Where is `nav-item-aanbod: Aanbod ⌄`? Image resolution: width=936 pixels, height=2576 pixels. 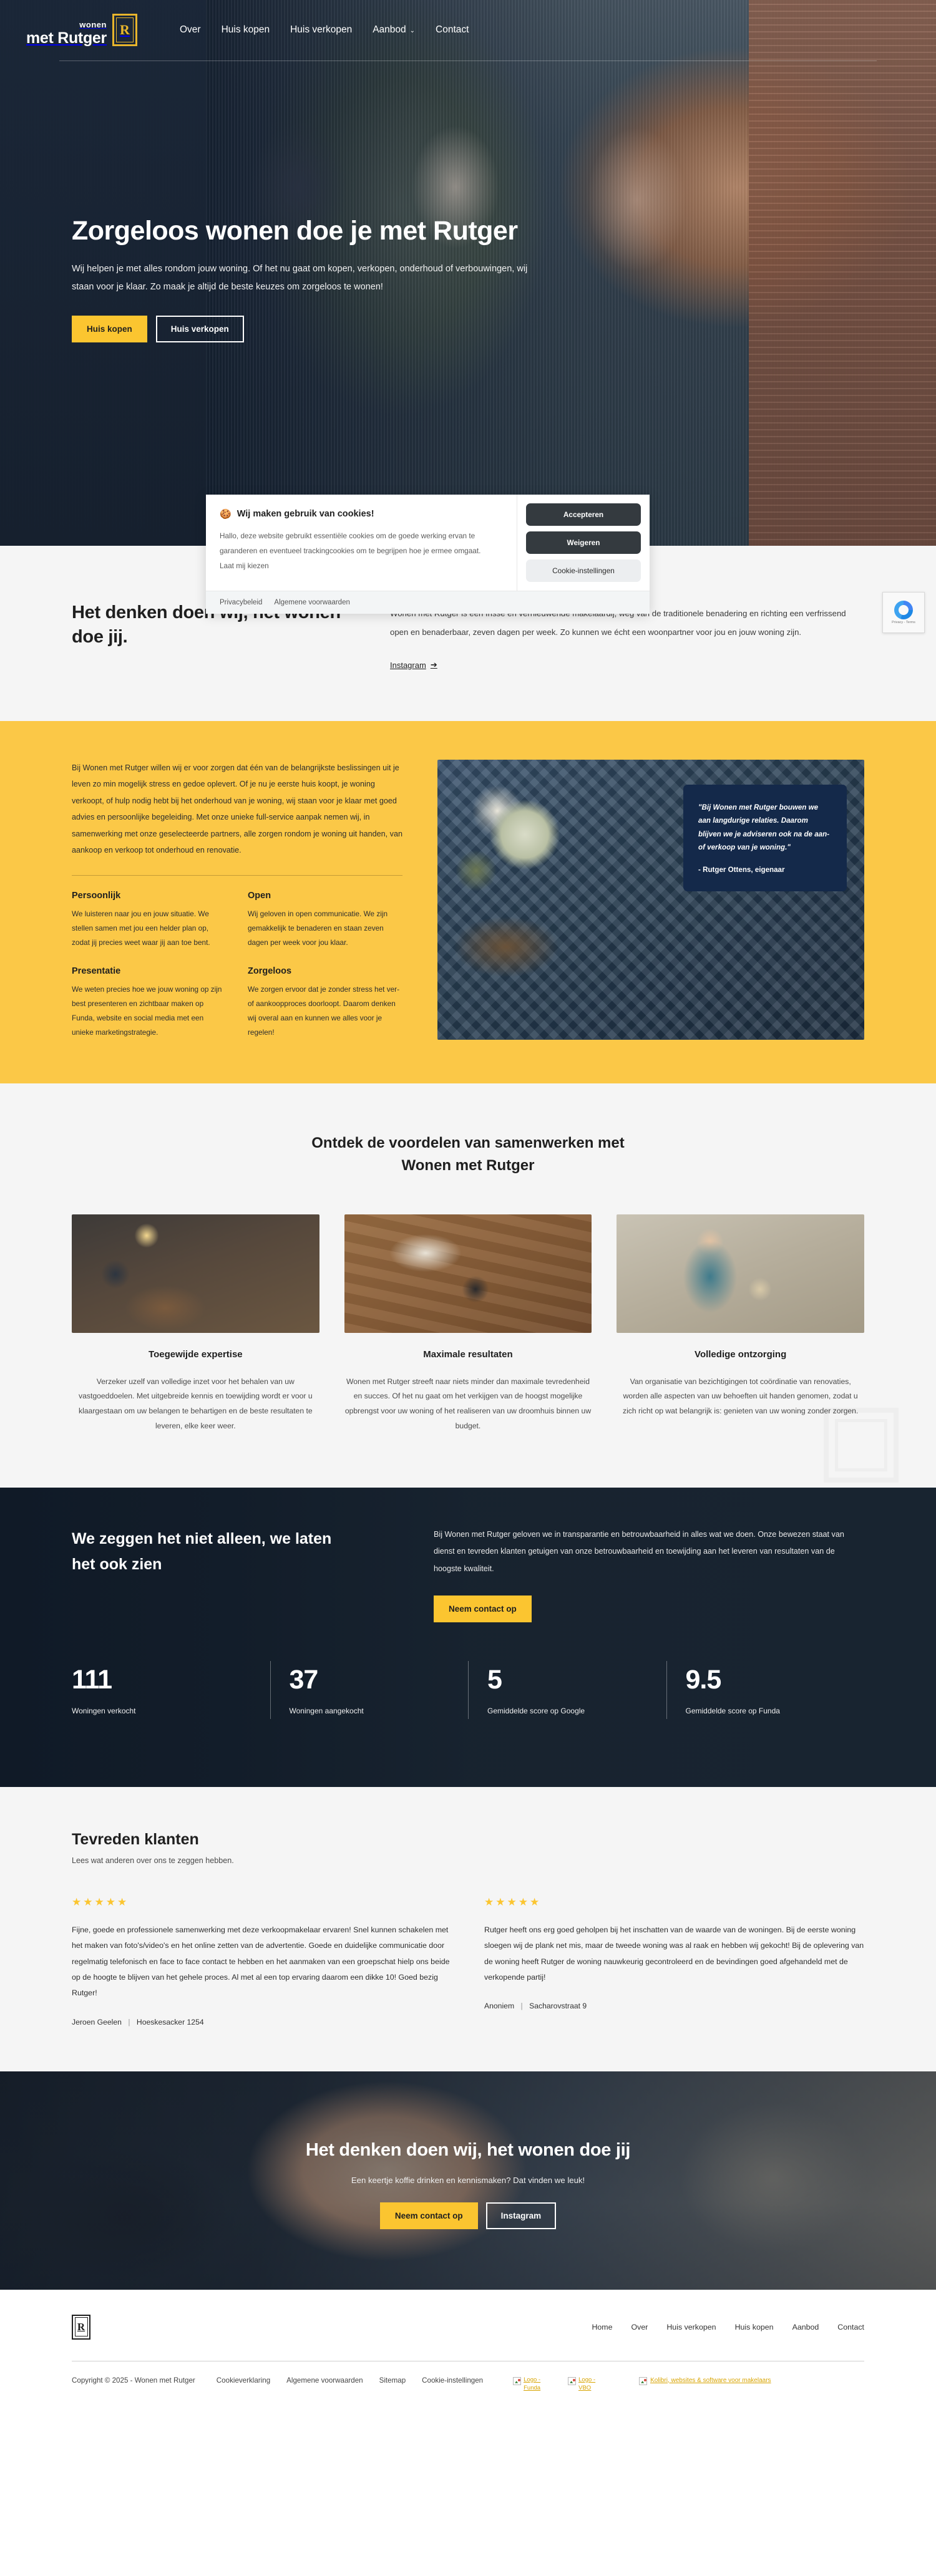
nav-item-aanbod: Aanbod ⌄ is located at coordinates (394, 30).